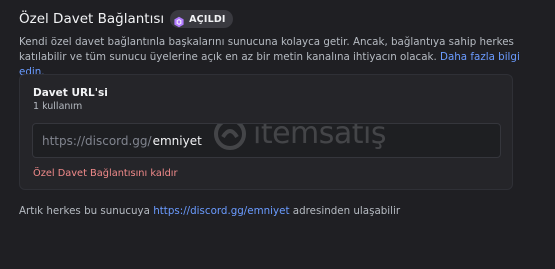 The height and width of the screenshot is (269, 555). What do you see at coordinates (84, 211) in the screenshot?
I see `footer-text-before: Artık herkes bu sunucuya` at bounding box center [84, 211].